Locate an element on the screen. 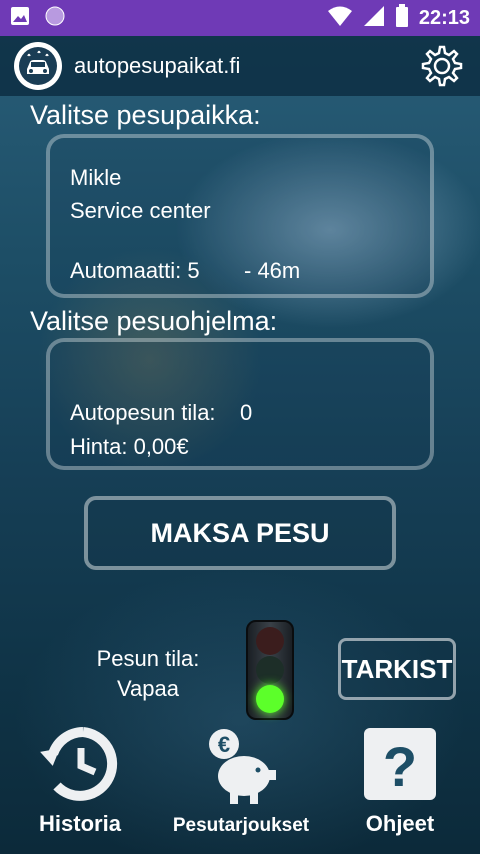 The image size is (480, 854). wash-state-label: Autopesun tila: is located at coordinates (143, 412).